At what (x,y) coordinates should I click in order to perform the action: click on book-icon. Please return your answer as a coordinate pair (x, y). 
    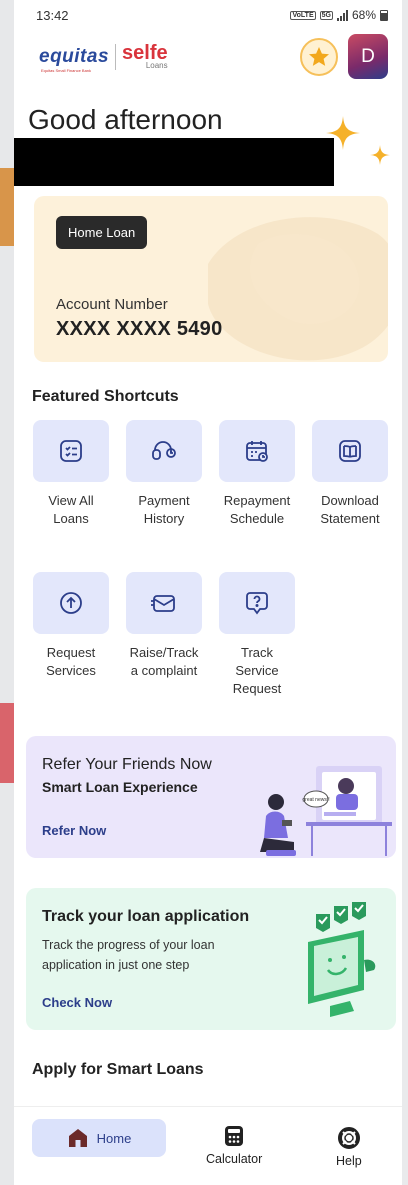
    Looking at the image, I should click on (350, 451).